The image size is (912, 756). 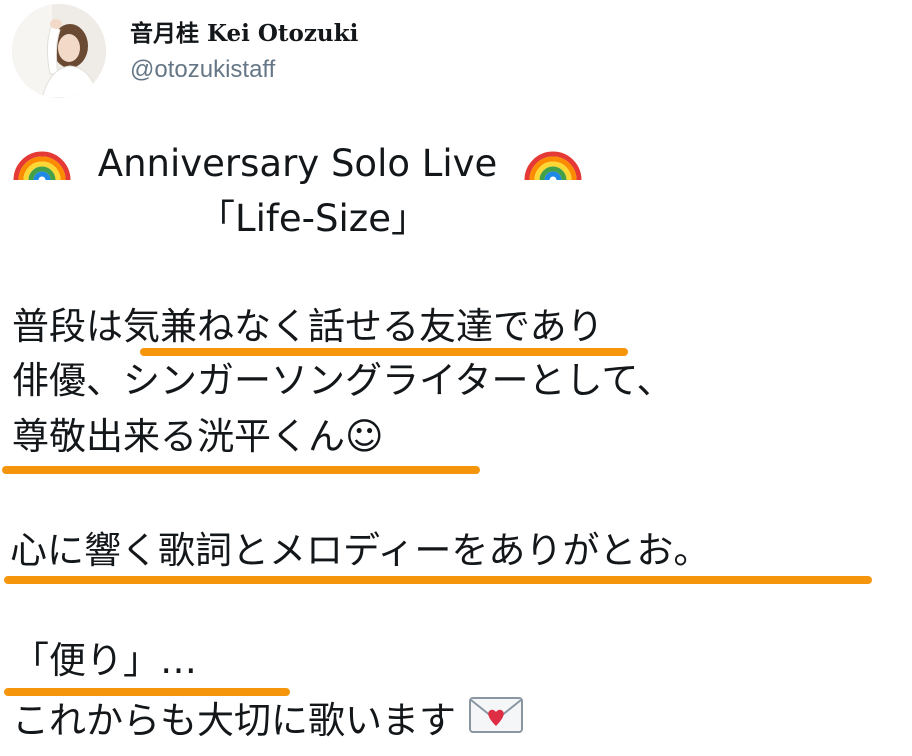 What do you see at coordinates (360, 550) in the screenshot?
I see `post-line-6: 心に響く歌詞とメロディーをありがとお。` at bounding box center [360, 550].